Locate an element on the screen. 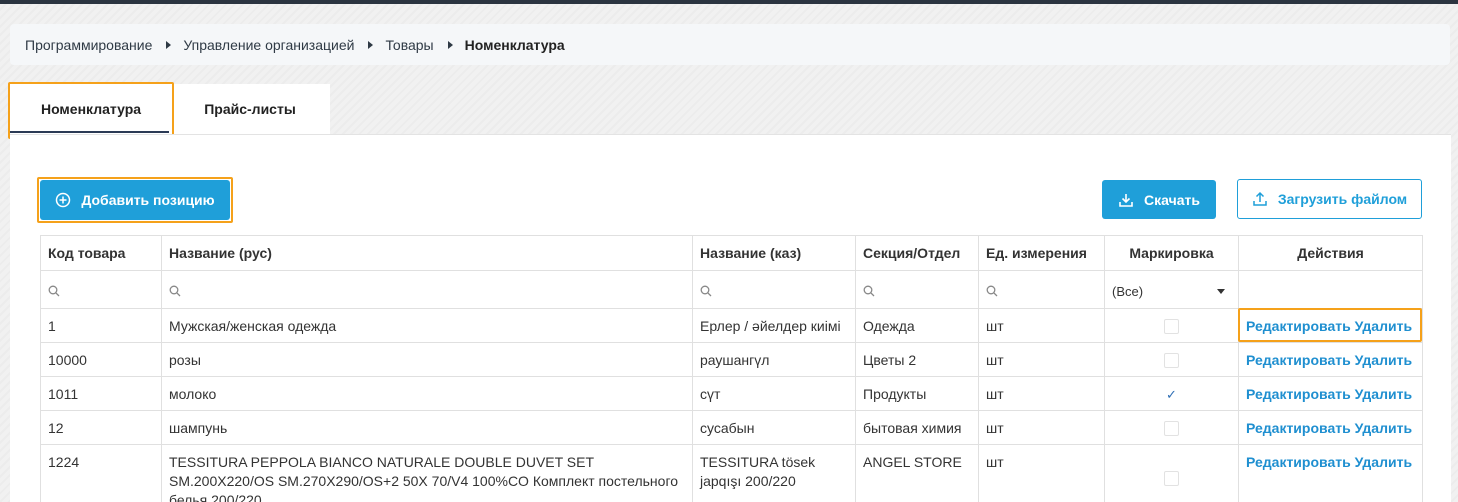 This screenshot has height=502, width=1458. column-header-name-kz: Название (каз) is located at coordinates (774, 253).